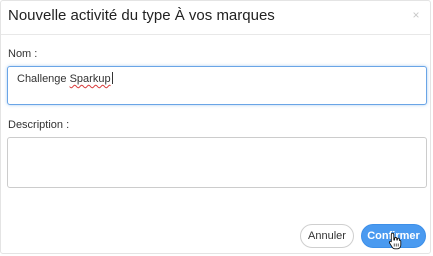 This screenshot has height=256, width=433. I want to click on cancel-button: Annuler, so click(327, 236).